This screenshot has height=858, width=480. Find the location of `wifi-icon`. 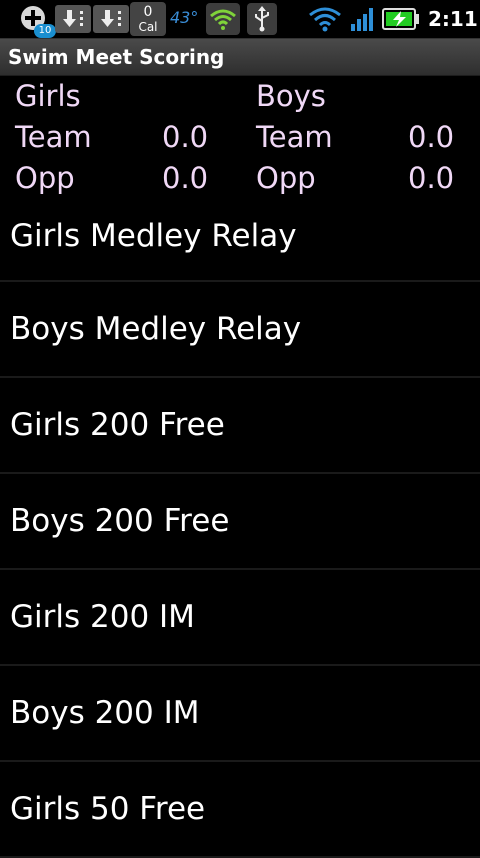

wifi-icon is located at coordinates (325, 19).